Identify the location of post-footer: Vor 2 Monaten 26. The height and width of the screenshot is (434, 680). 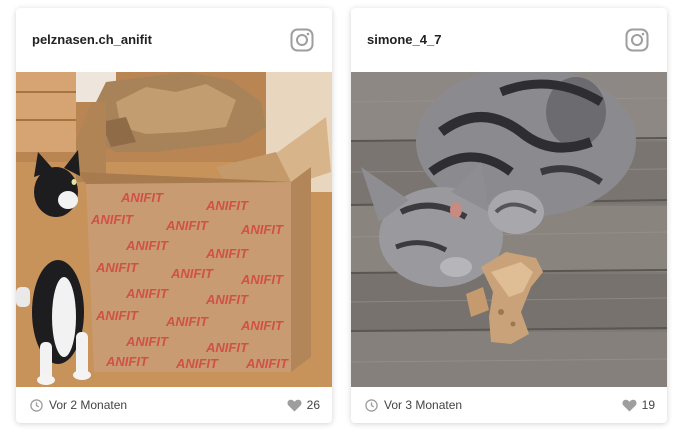
(174, 405).